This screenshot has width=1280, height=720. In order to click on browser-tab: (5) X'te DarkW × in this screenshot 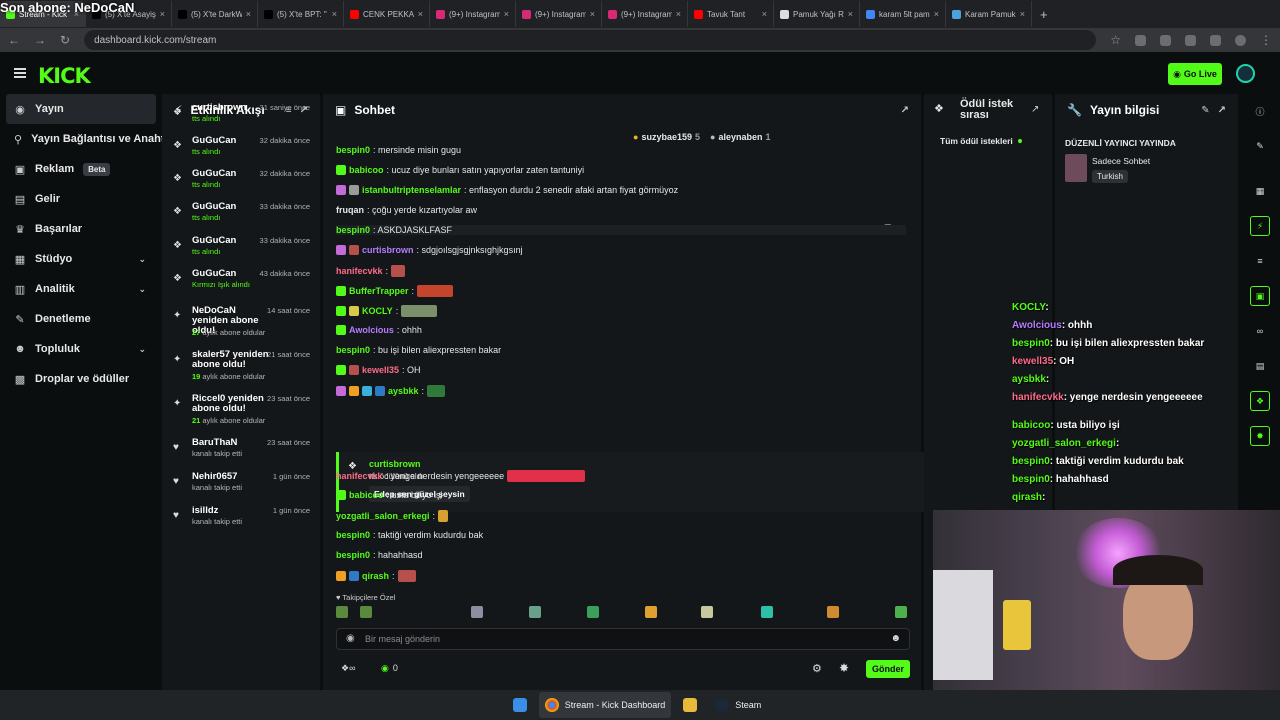, I will do `click(215, 14)`.